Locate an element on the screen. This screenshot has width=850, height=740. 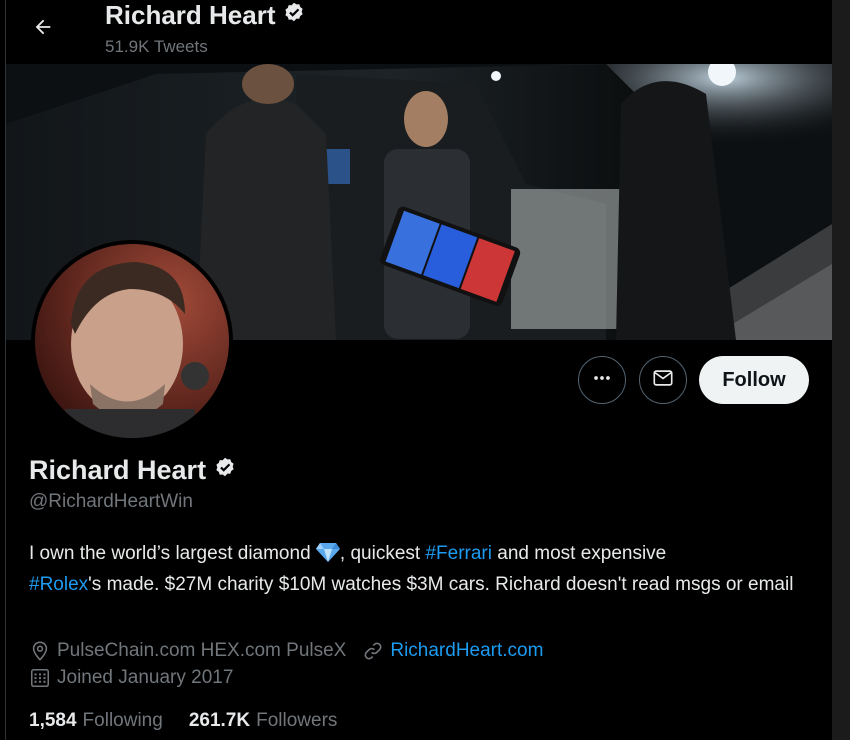
profile-display-name: Richard Heart is located at coordinates (133, 470).